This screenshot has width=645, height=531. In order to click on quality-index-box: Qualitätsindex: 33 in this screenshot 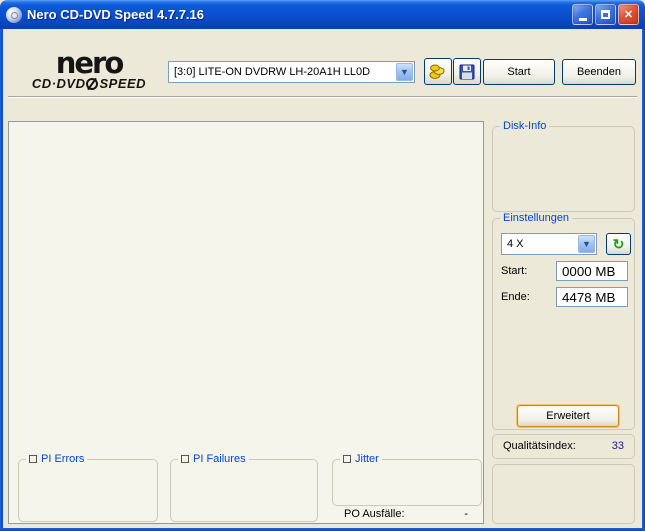, I will do `click(563, 446)`.